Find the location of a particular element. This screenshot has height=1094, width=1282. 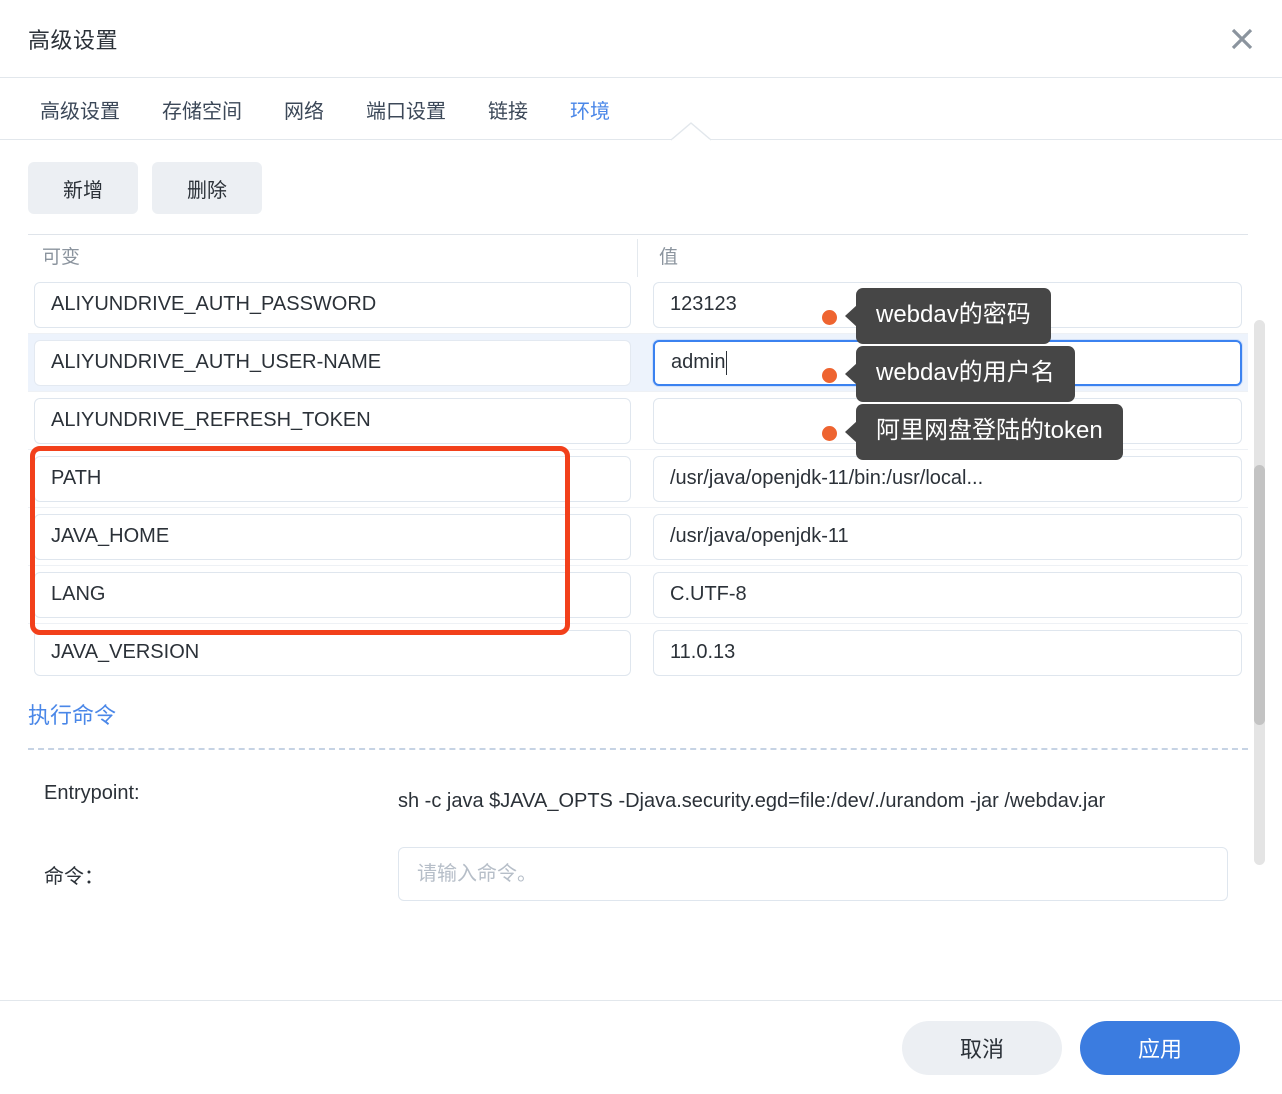

value-input: /usr/java/openjdk-11 is located at coordinates (947, 536).